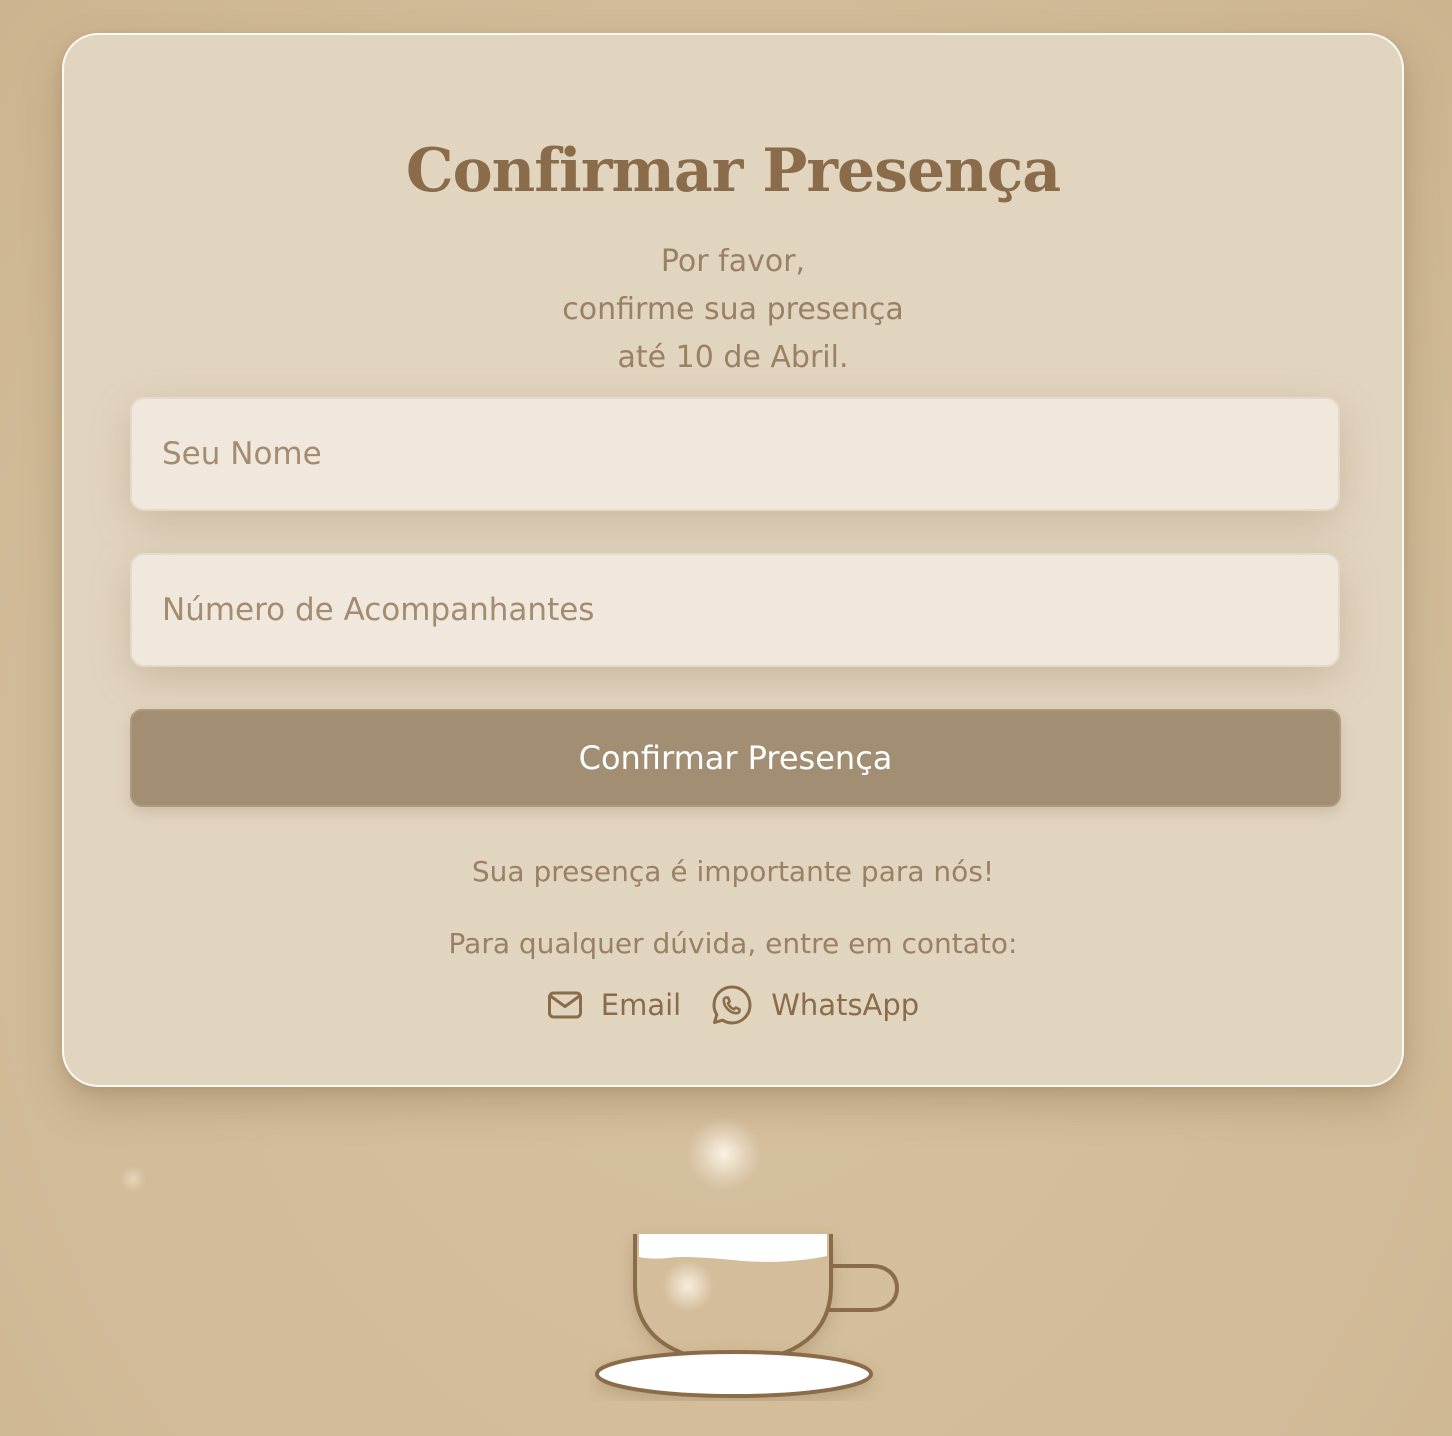 The image size is (1452, 1436). What do you see at coordinates (565, 1005) in the screenshot?
I see `envelope-icon` at bounding box center [565, 1005].